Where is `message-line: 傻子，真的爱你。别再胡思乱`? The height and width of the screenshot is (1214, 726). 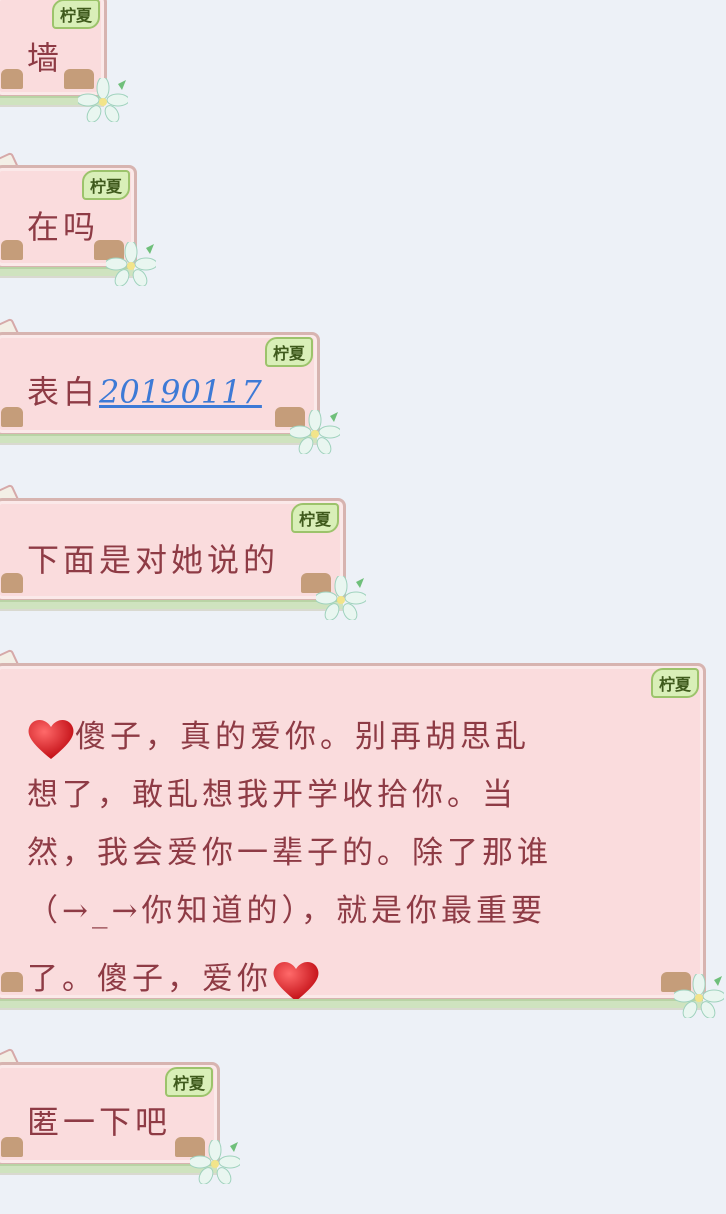 message-line: 傻子，真的爱你。别再胡思乱 is located at coordinates (289, 737).